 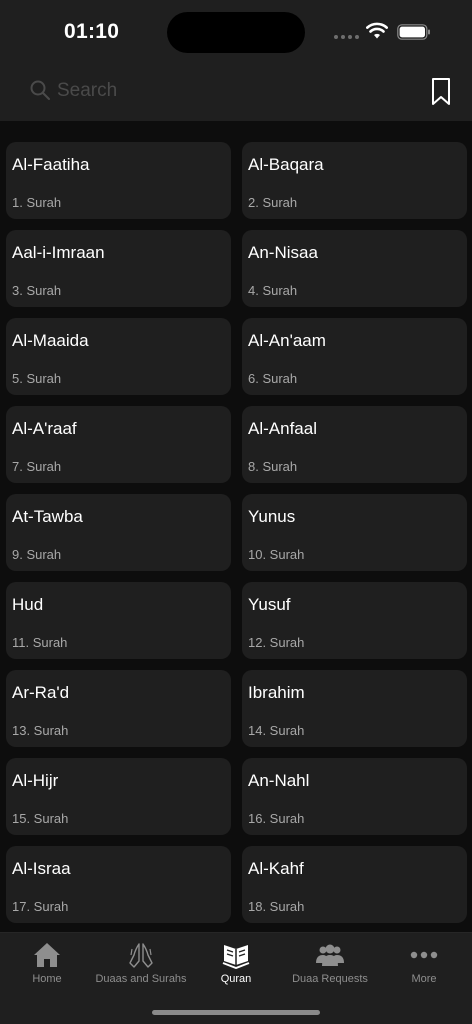 I want to click on quran-book-icon, so click(x=236, y=957).